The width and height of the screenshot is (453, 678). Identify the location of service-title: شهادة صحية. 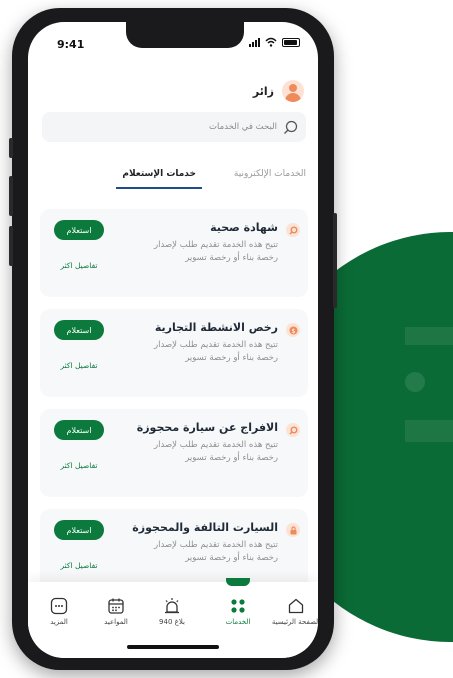
(244, 227).